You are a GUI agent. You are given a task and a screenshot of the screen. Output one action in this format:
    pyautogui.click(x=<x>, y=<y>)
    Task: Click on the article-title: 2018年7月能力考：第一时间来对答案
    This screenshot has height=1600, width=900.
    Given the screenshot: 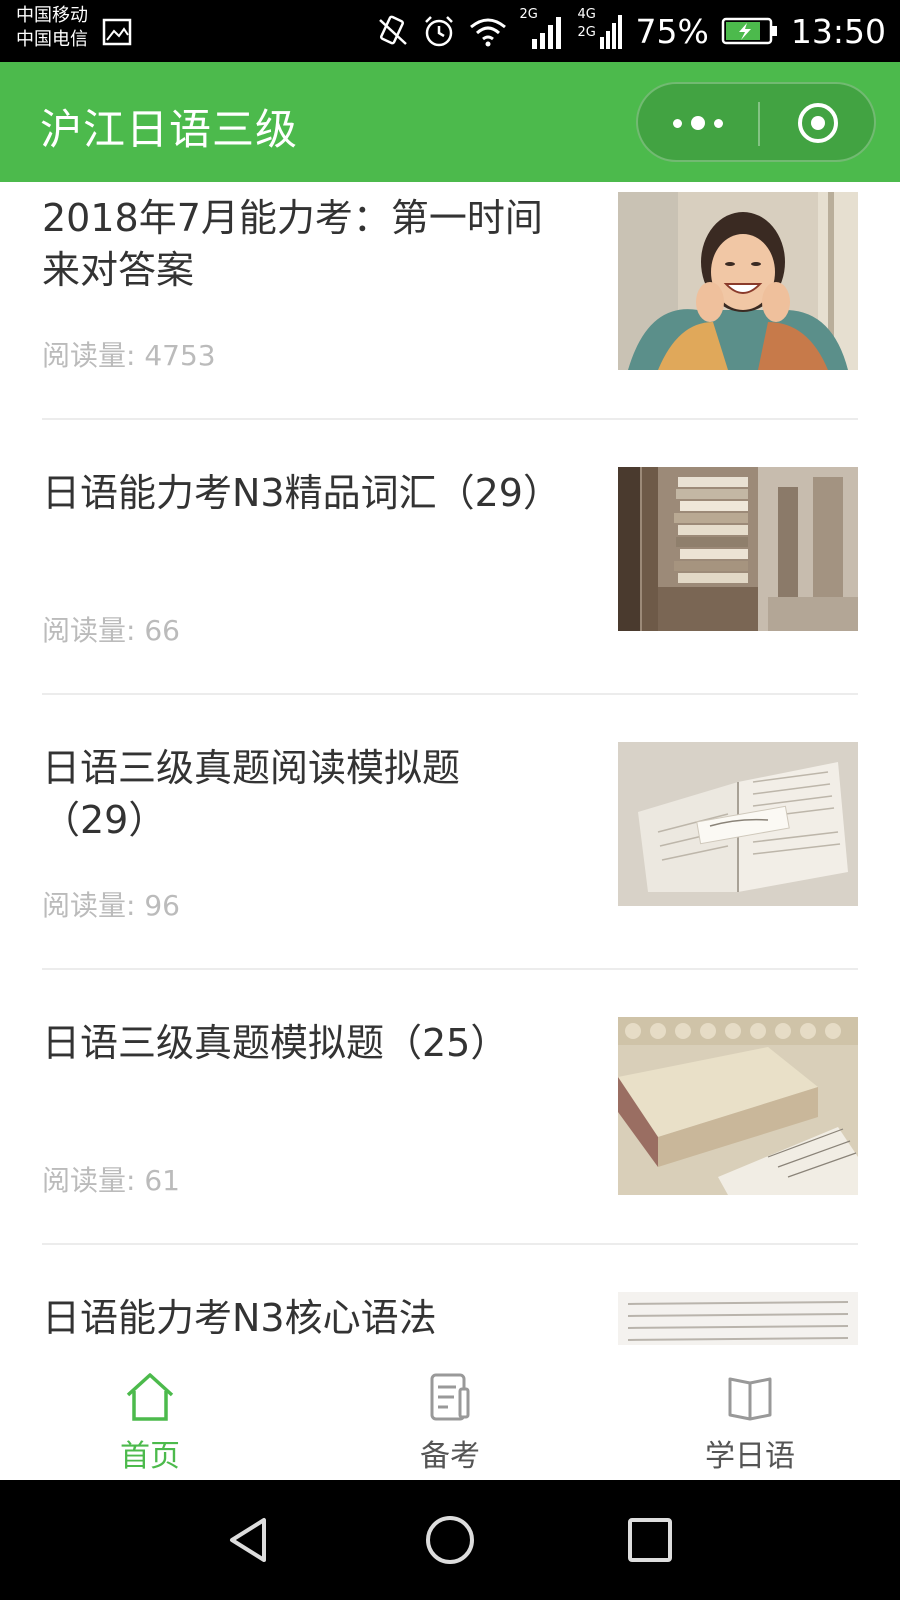 What is the action you would take?
    pyautogui.click(x=292, y=244)
    